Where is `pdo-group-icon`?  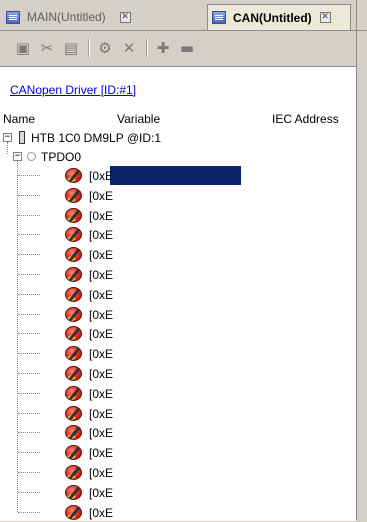
pdo-group-icon is located at coordinates (31, 156).